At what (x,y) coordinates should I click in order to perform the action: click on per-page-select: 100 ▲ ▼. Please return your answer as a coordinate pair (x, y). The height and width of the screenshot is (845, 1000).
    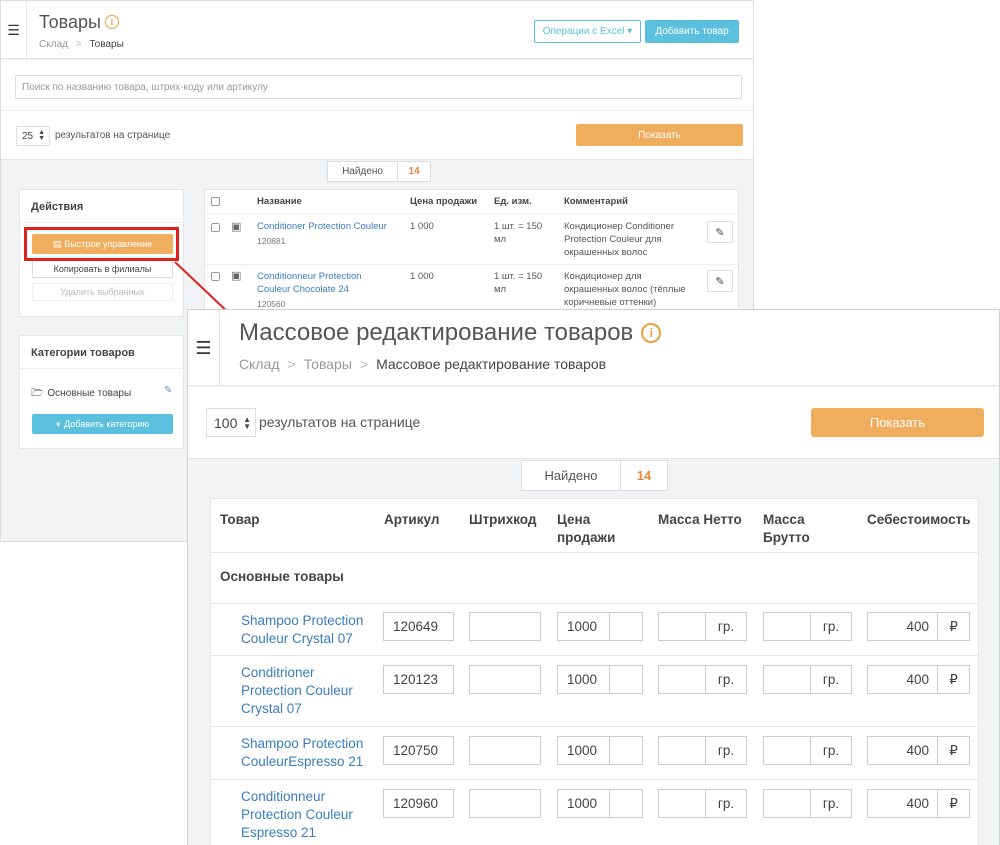
    Looking at the image, I should click on (231, 422).